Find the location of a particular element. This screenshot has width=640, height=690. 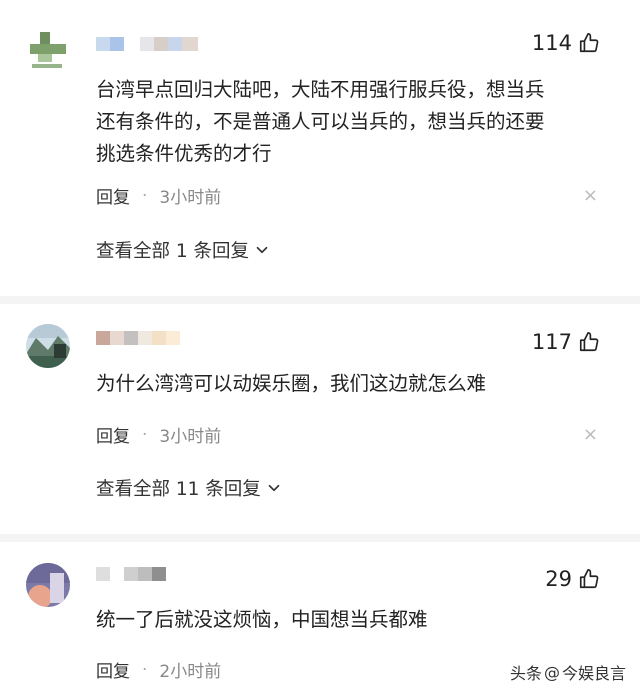

comment-text: 统一了后就没这烦恼，中国想当兵都难 is located at coordinates (346, 620).